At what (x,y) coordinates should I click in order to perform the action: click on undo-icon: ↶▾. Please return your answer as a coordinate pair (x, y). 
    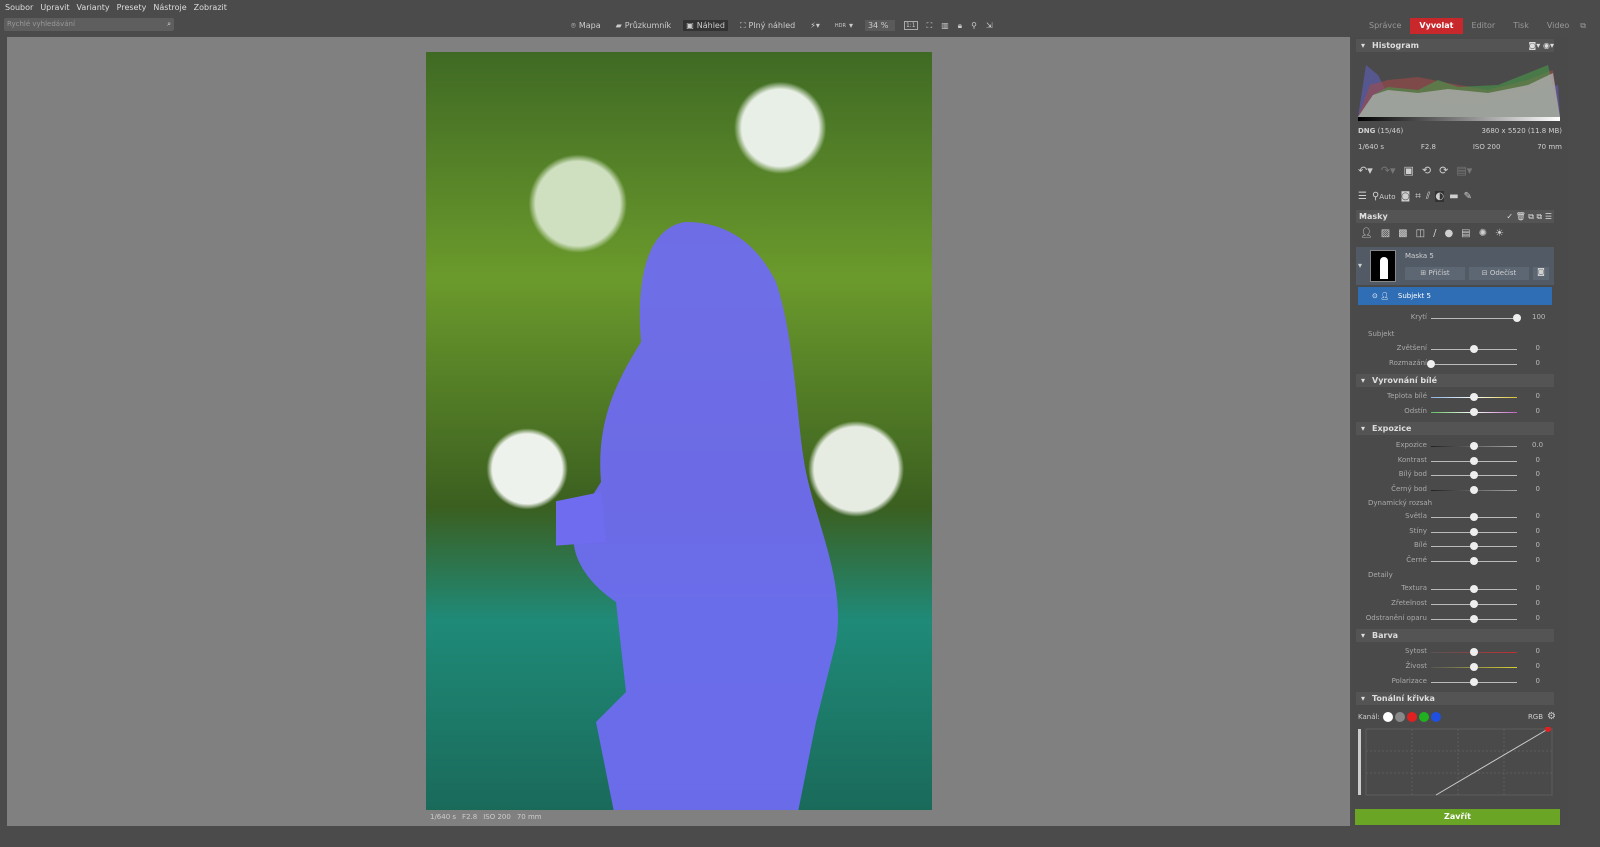
    Looking at the image, I should click on (1365, 170).